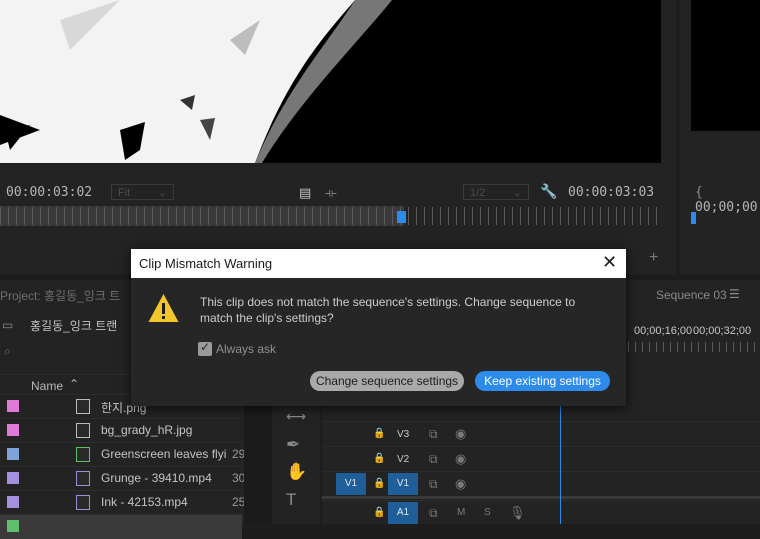 The width and height of the screenshot is (760, 539). I want to click on slip-tool-icon: ⟷, so click(296, 416).